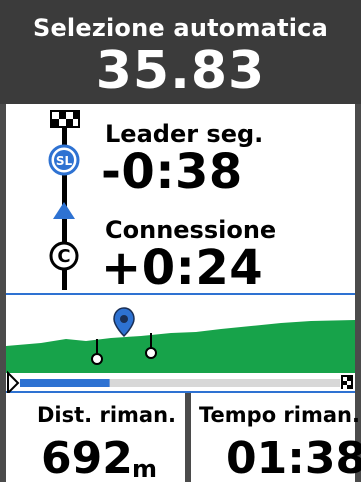 This screenshot has width=361, height=482. What do you see at coordinates (347, 382) in the screenshot?
I see `finish-flag-icon` at bounding box center [347, 382].